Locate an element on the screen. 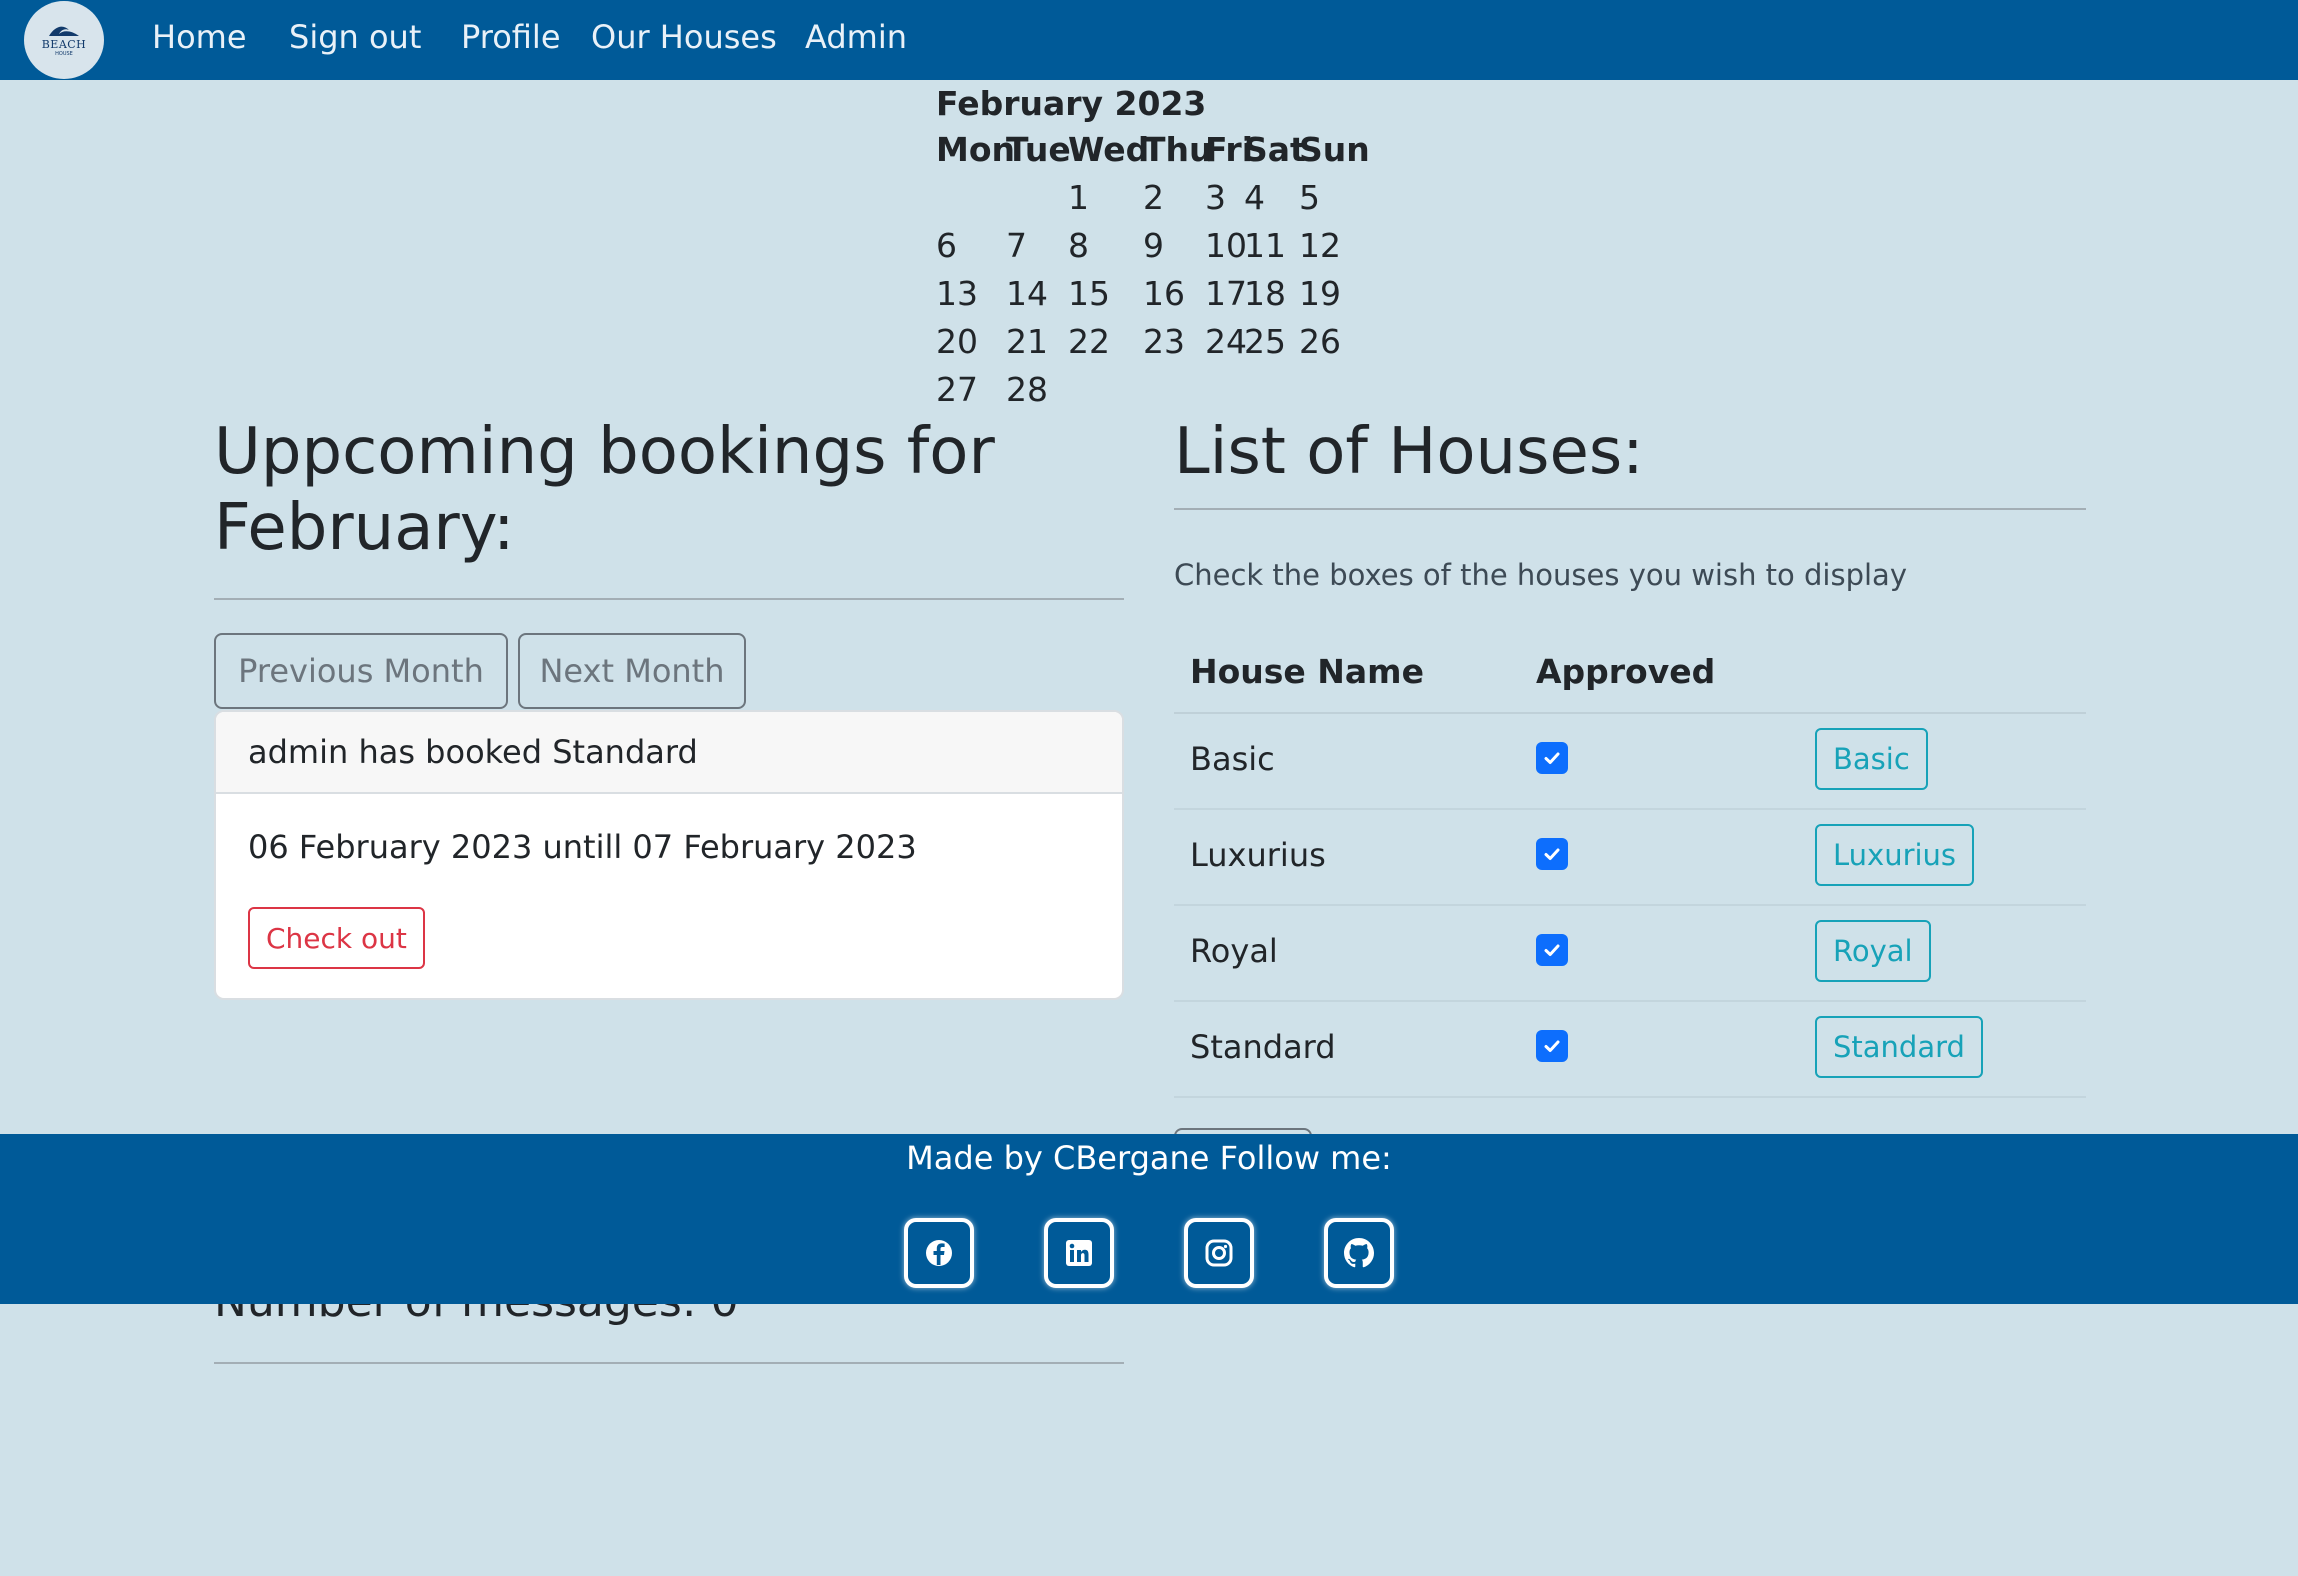 This screenshot has width=2298, height=1576. calendar-week-row: 27 28 is located at coordinates (1147, 390).